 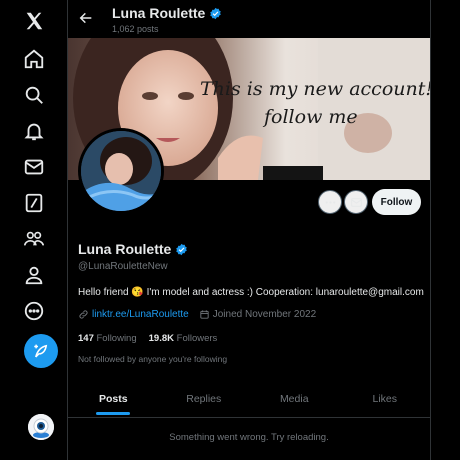 What do you see at coordinates (204, 314) in the screenshot?
I see `calendar-icon` at bounding box center [204, 314].